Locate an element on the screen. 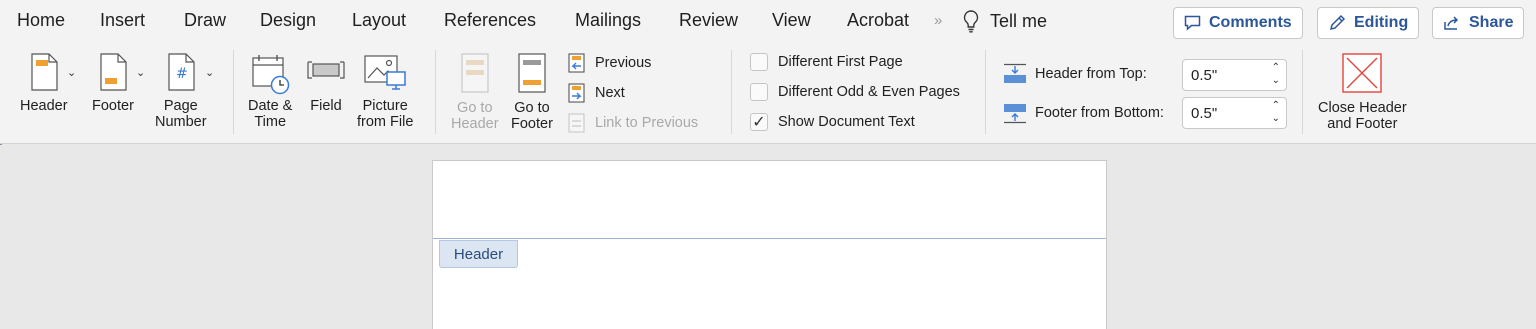 The width and height of the screenshot is (1536, 329). calendar-clock-icon is located at coordinates (271, 75).